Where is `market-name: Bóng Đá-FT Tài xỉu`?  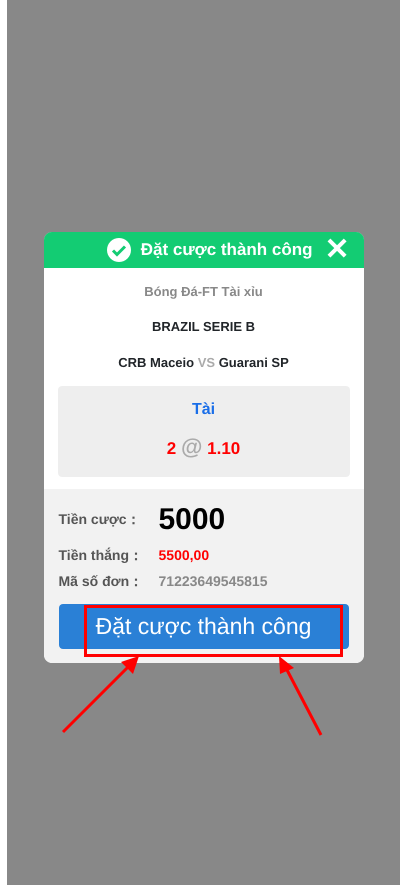
market-name: Bóng Đá-FT Tài xỉu is located at coordinates (203, 291).